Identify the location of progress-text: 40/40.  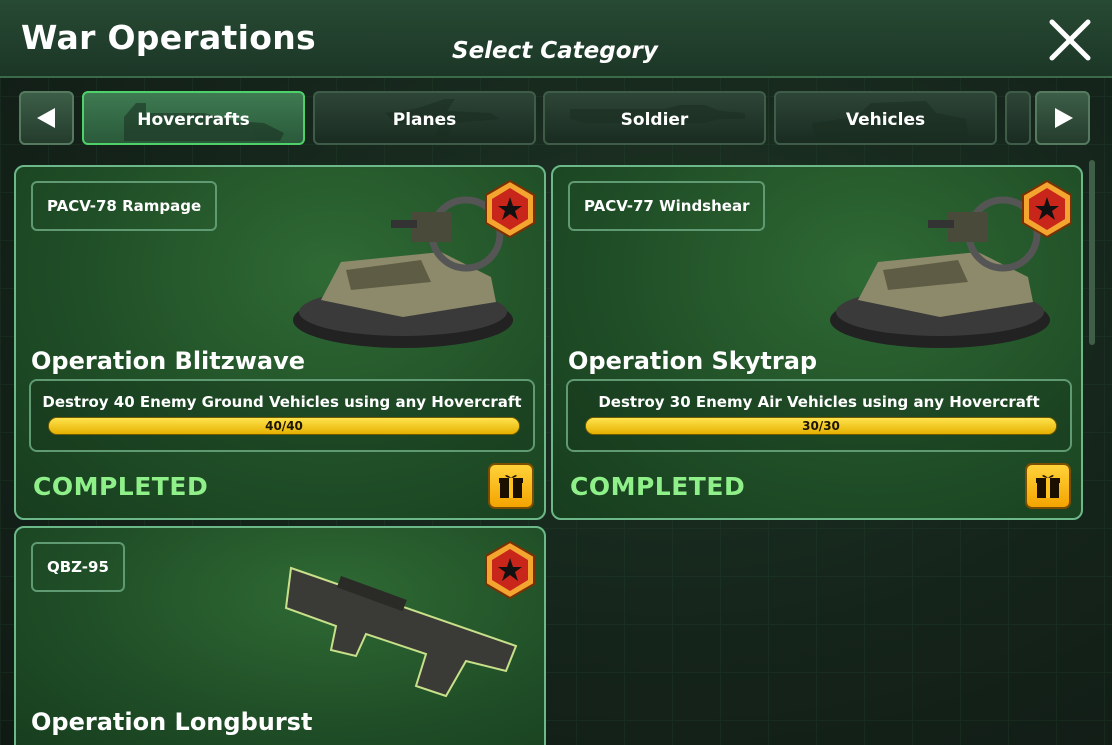
(284, 426).